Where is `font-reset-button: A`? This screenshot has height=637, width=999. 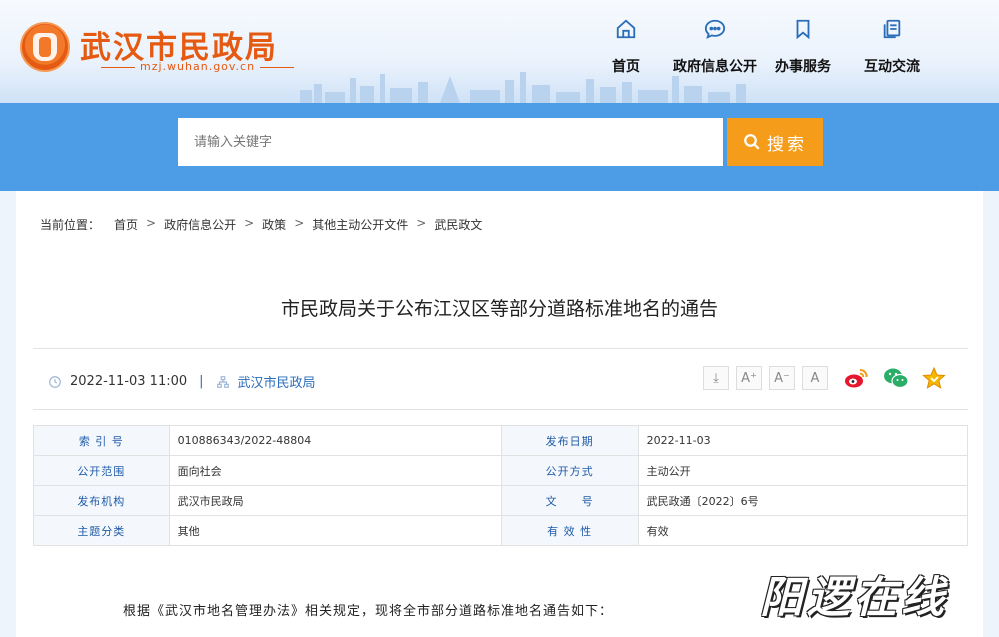
font-reset-button: A is located at coordinates (815, 378).